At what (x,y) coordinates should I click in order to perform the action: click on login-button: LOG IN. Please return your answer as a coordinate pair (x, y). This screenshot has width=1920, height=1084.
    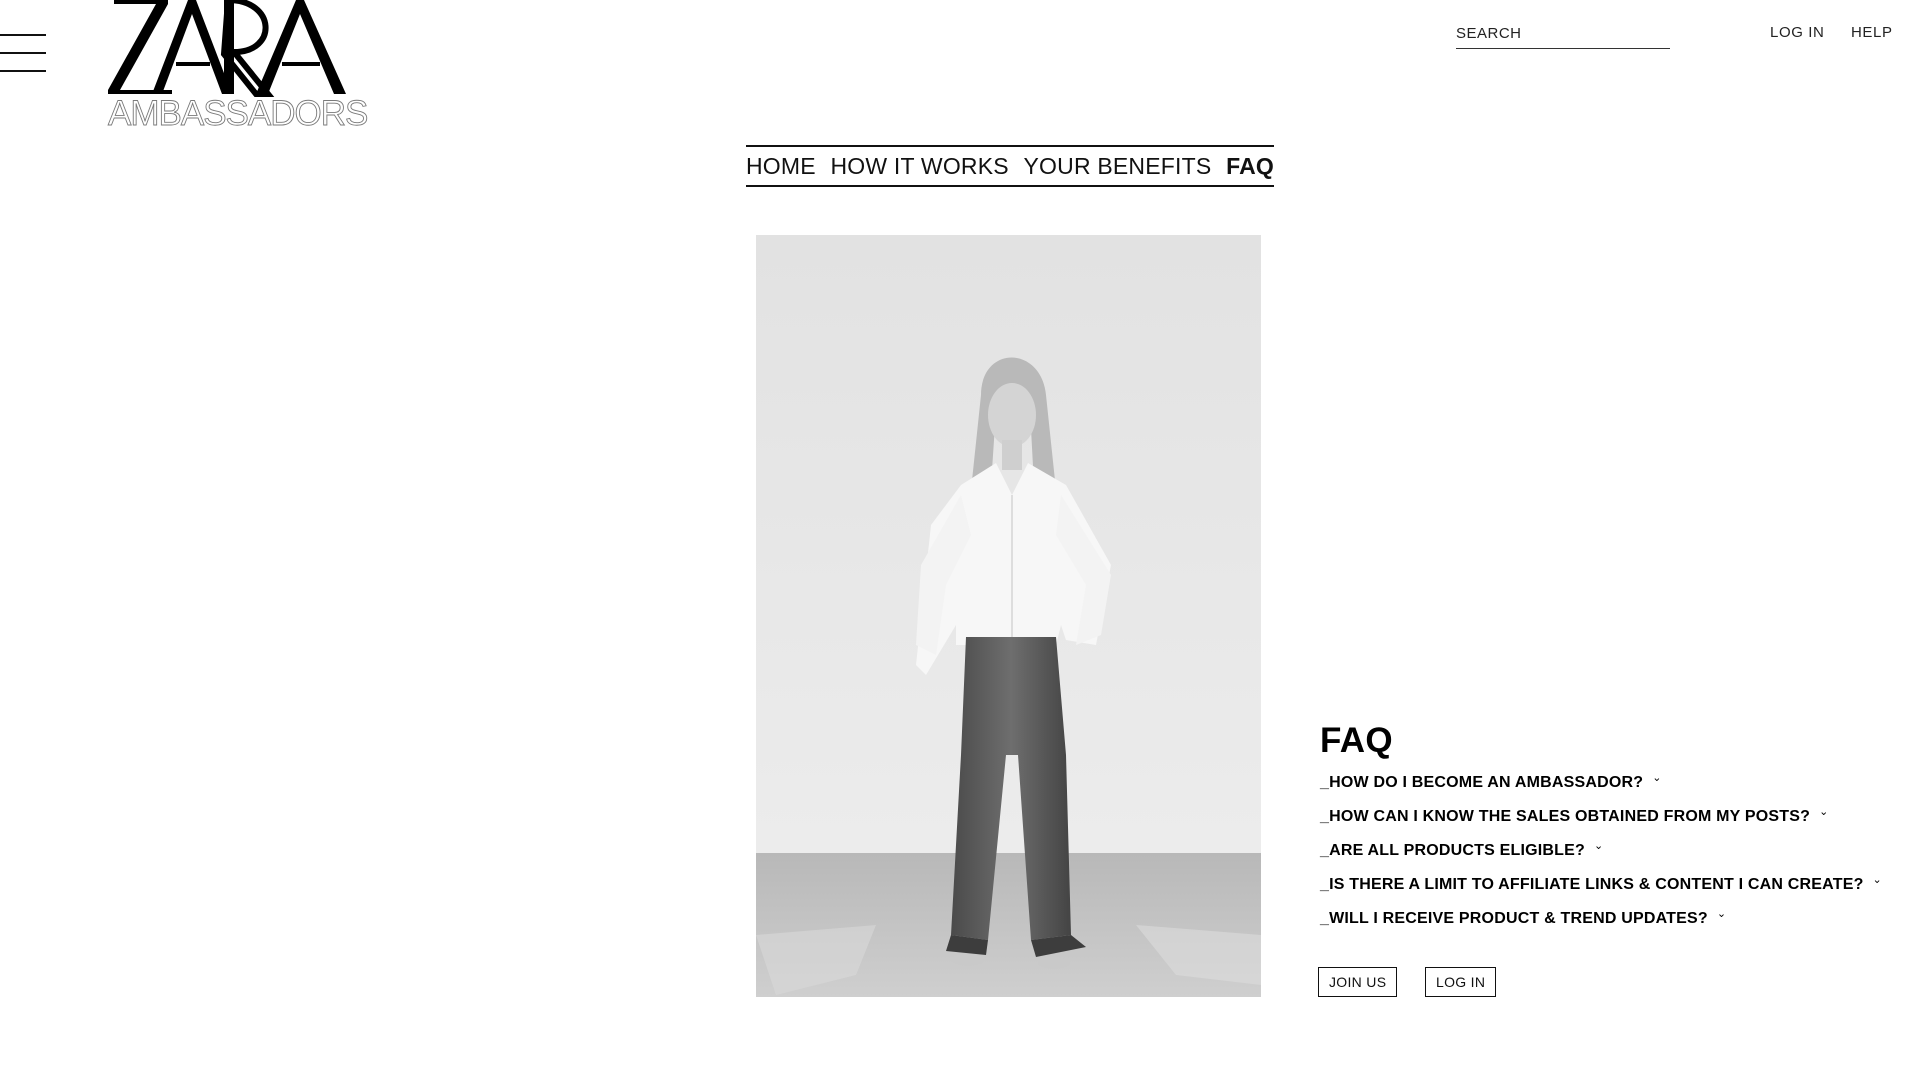
    Looking at the image, I should click on (1461, 982).